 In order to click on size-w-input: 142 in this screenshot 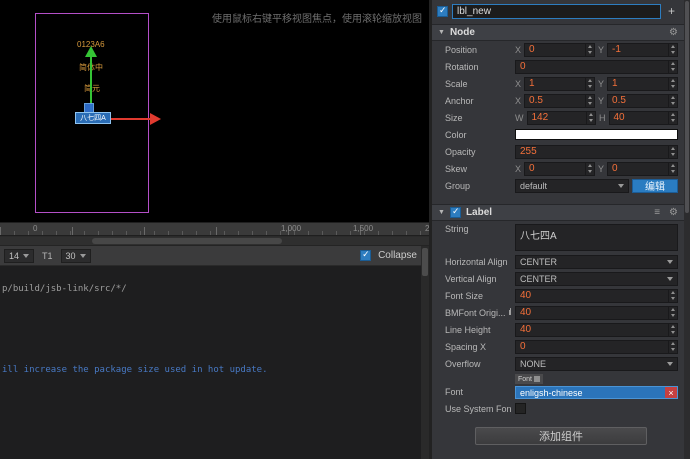, I will do `click(561, 117)`.